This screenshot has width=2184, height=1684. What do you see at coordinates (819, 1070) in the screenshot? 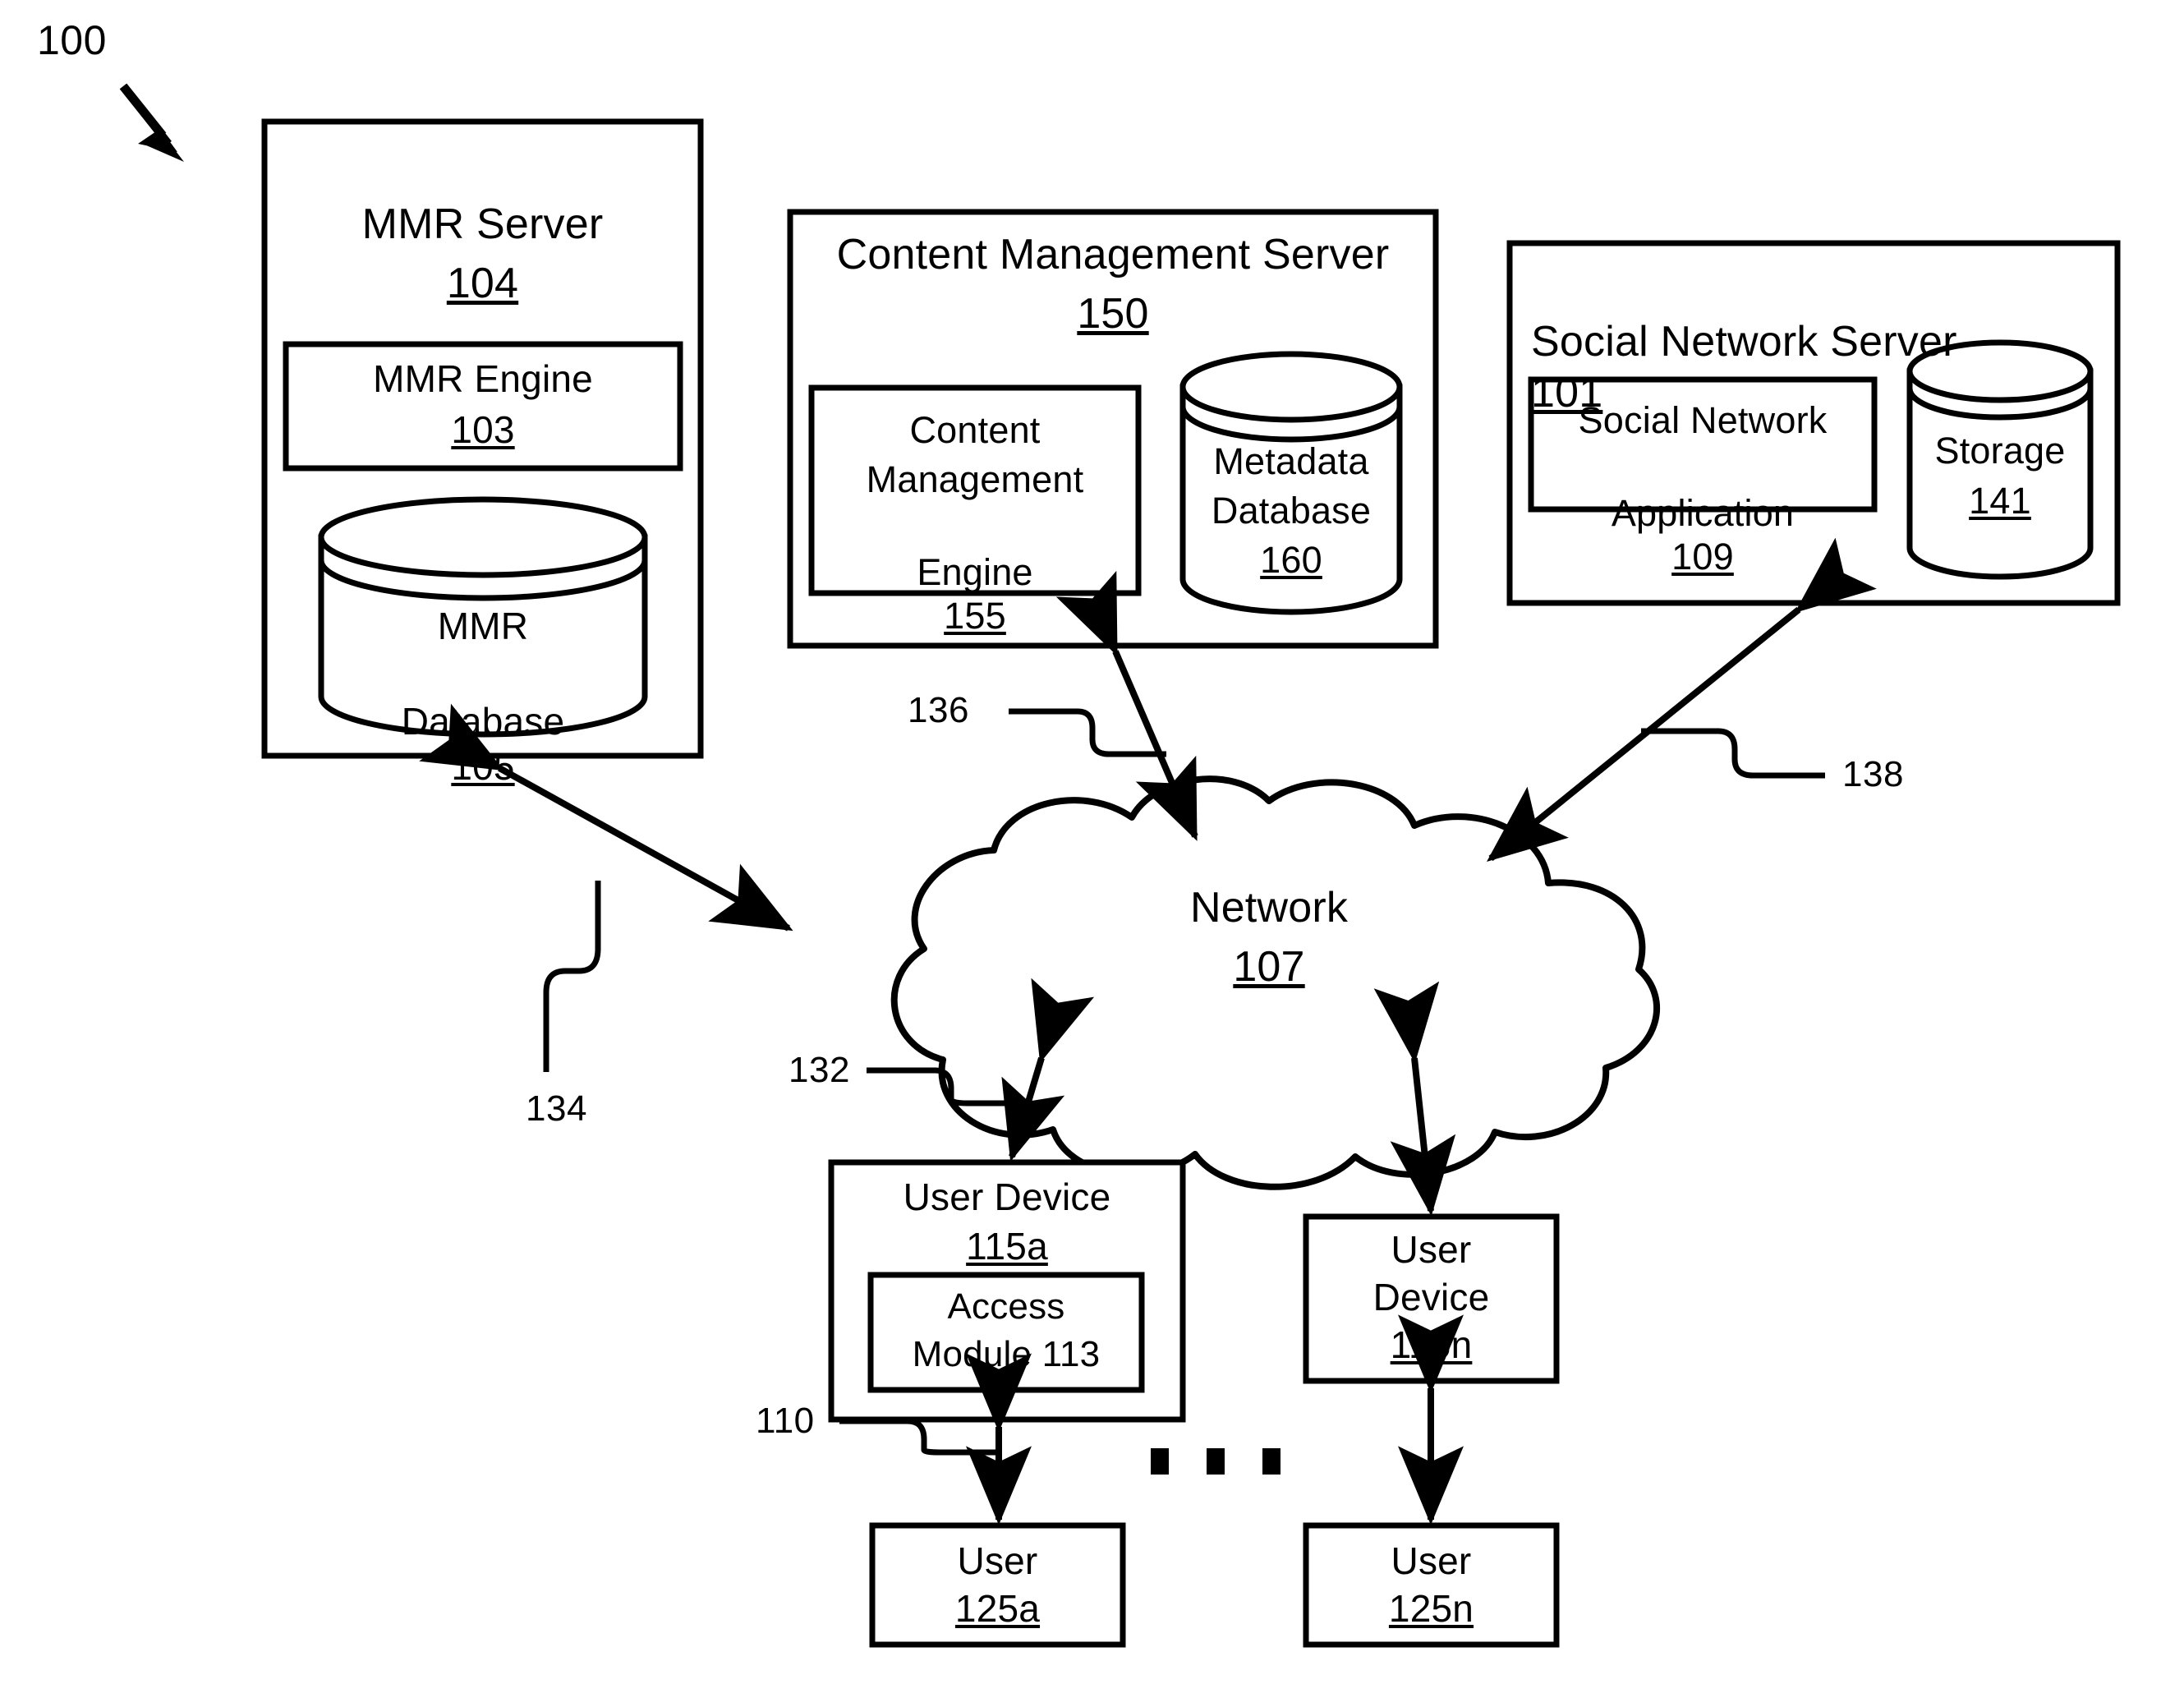
I see `connector-ref-132: 132` at bounding box center [819, 1070].